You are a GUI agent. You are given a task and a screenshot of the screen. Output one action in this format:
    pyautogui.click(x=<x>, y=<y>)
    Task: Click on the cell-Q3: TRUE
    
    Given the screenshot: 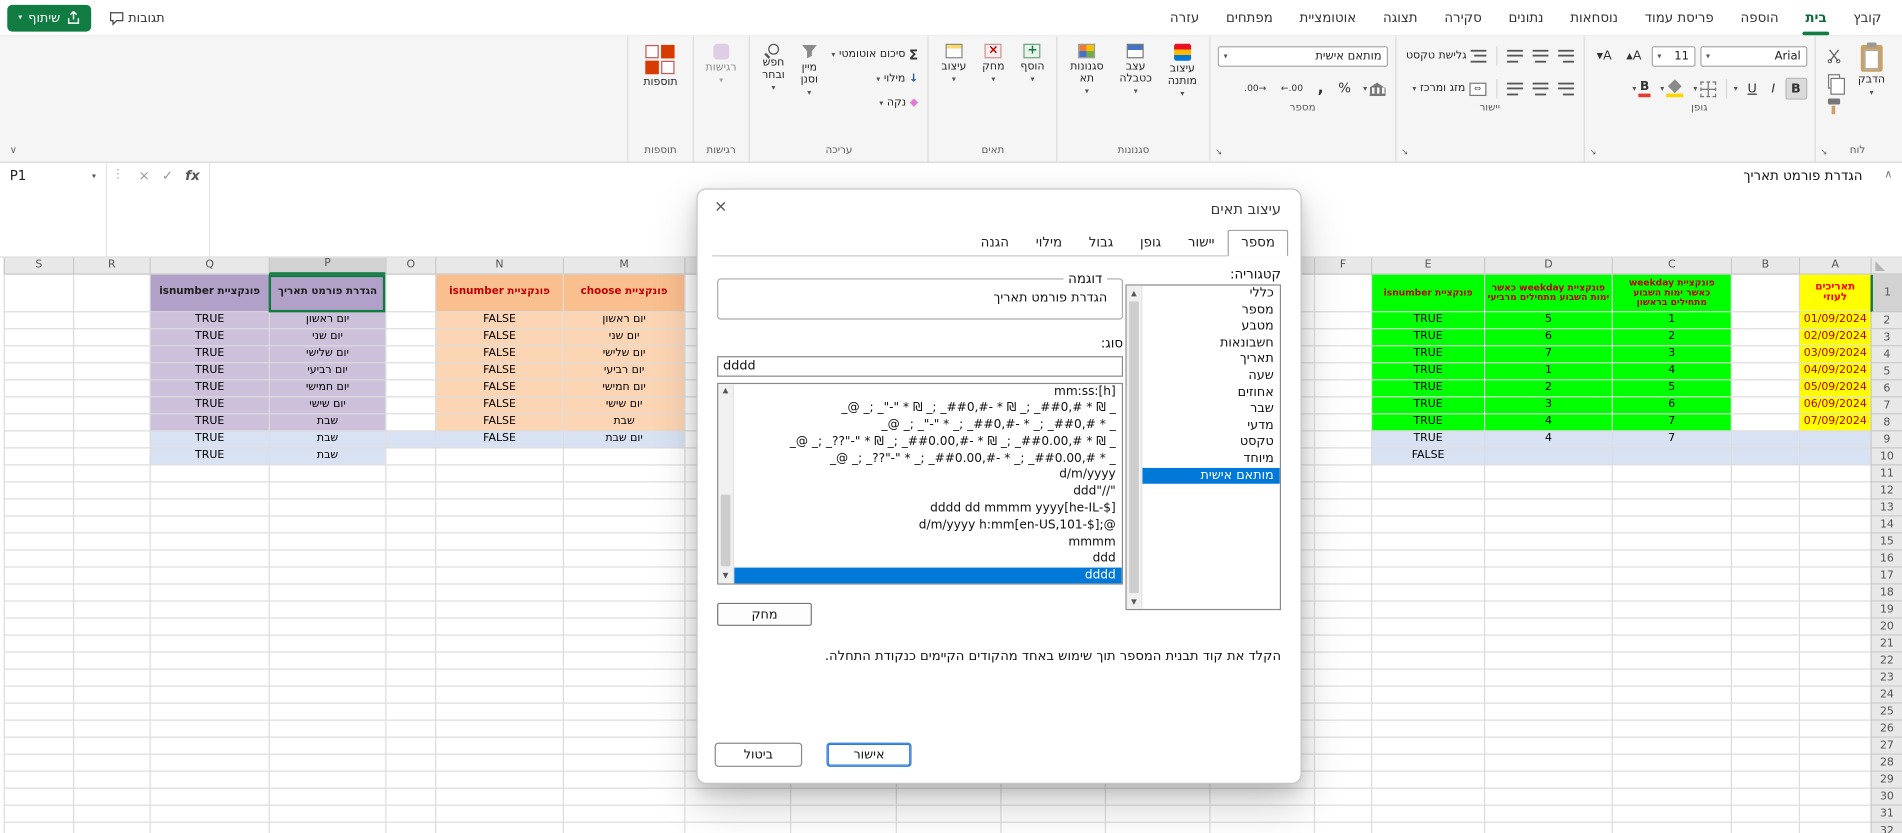 What is the action you would take?
    pyautogui.click(x=209, y=338)
    